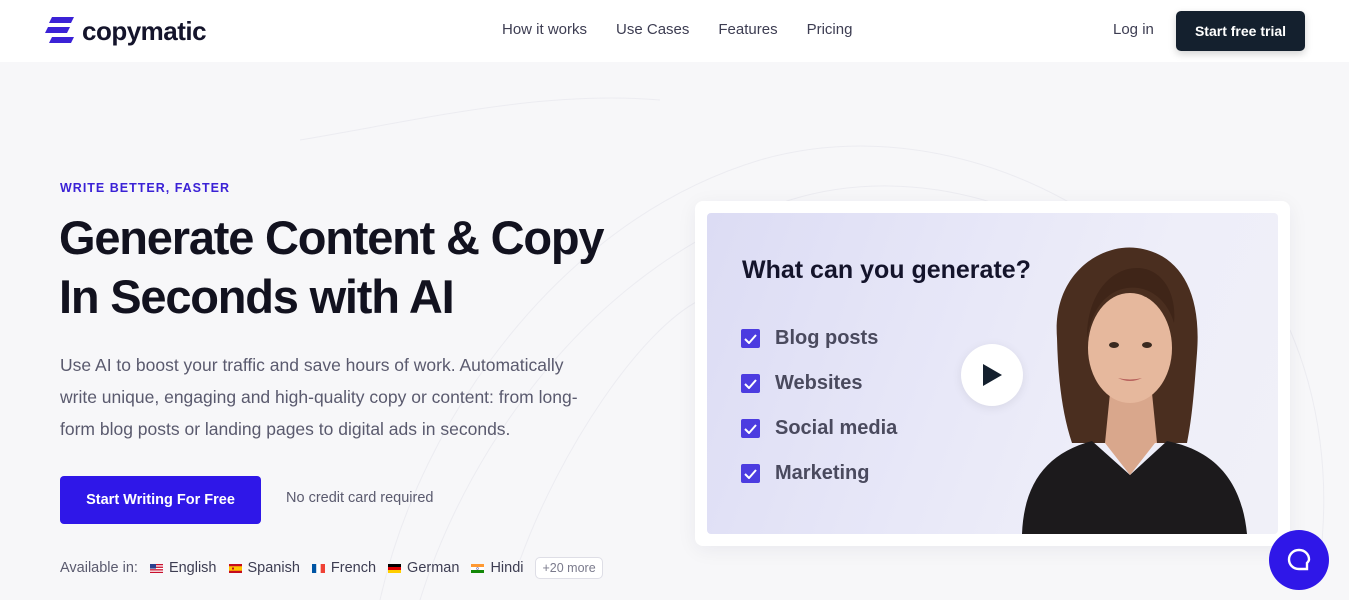 The height and width of the screenshot is (600, 1349). I want to click on login-link: Log in, so click(1133, 29).